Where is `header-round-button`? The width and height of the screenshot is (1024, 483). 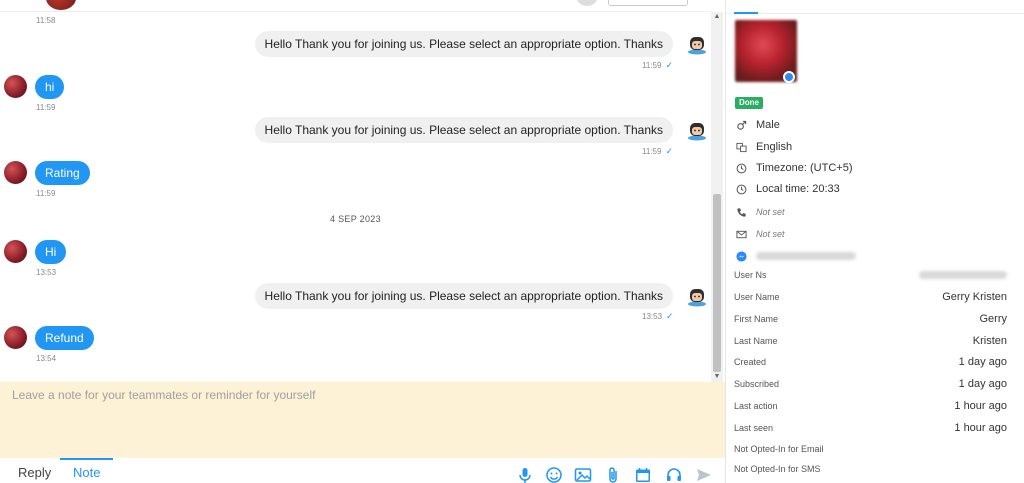 header-round-button is located at coordinates (587, 3).